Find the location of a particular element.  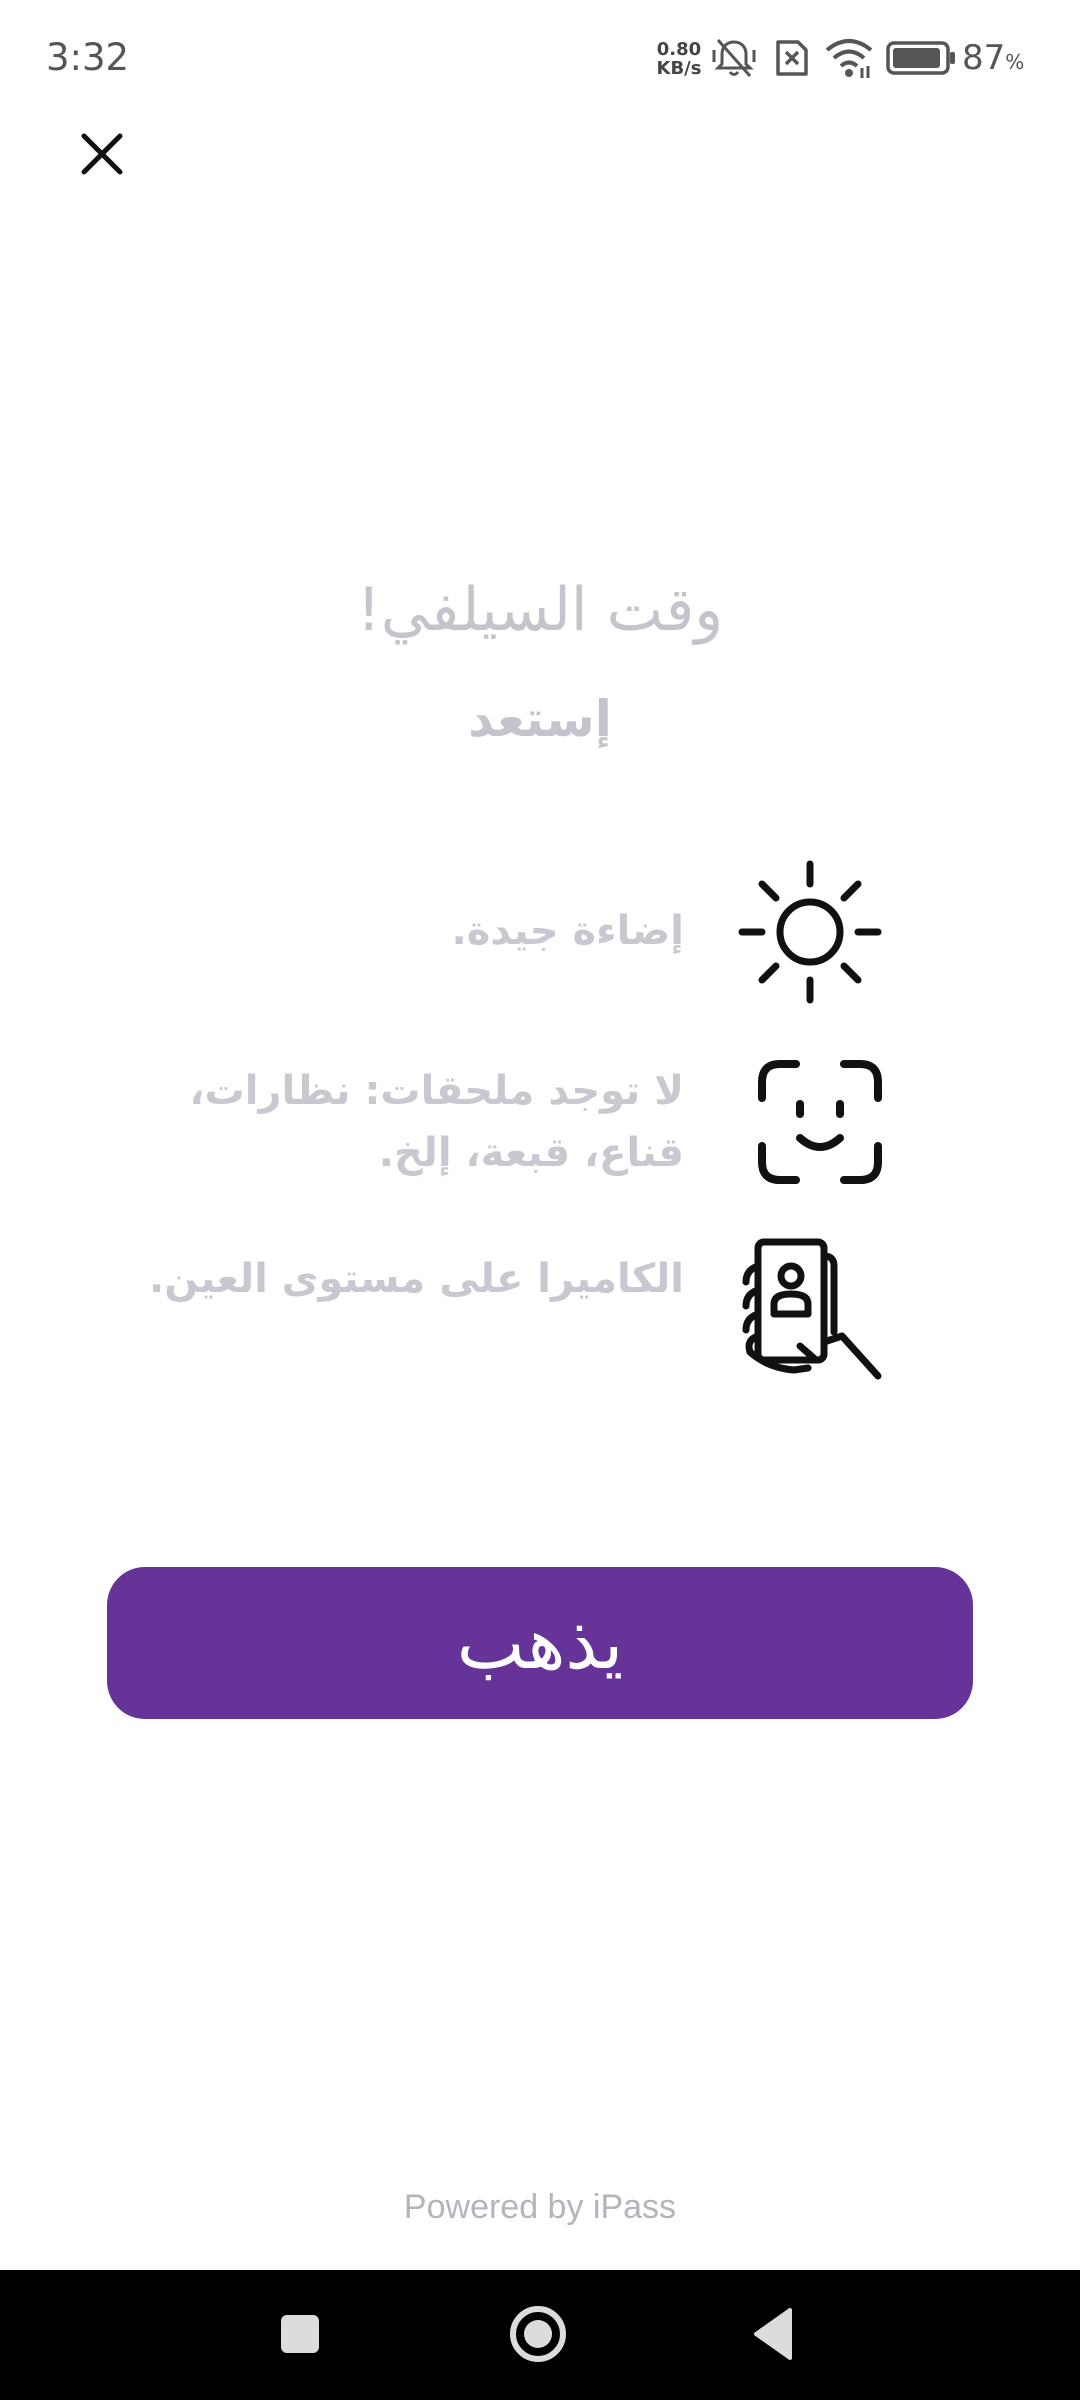

battery-percent: 87% is located at coordinates (993, 58).